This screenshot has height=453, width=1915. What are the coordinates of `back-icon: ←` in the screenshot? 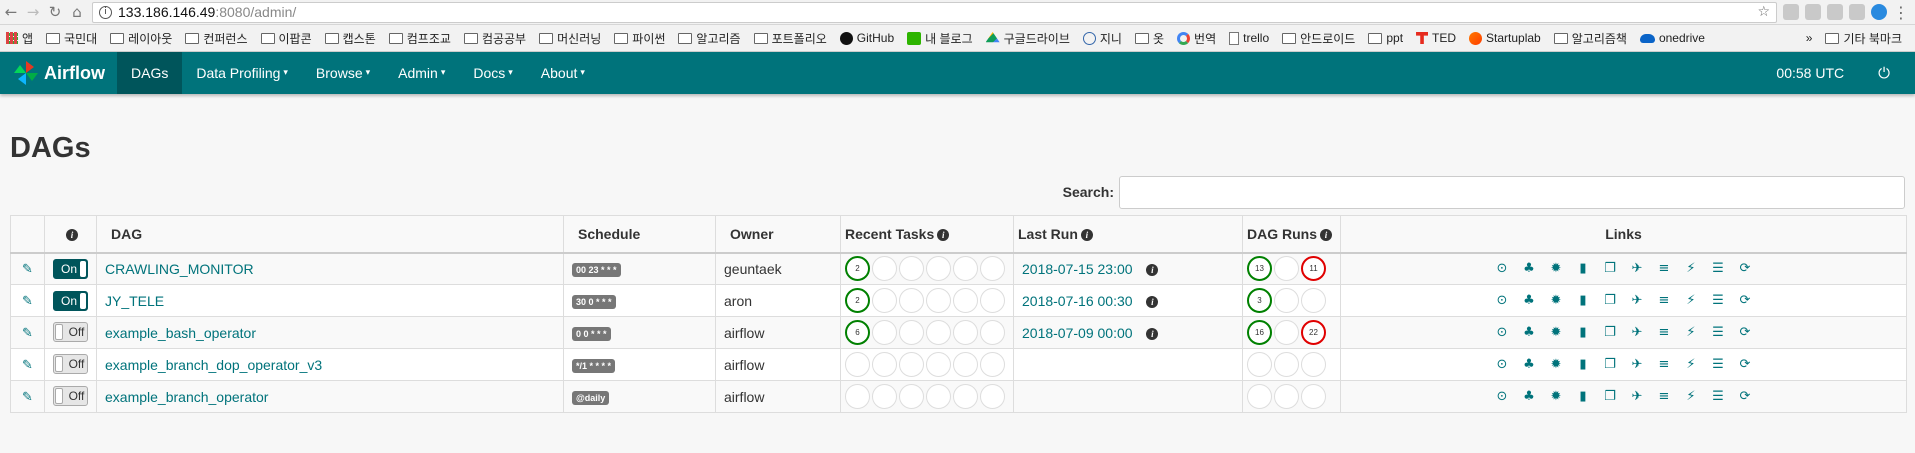 It's located at (11, 12).